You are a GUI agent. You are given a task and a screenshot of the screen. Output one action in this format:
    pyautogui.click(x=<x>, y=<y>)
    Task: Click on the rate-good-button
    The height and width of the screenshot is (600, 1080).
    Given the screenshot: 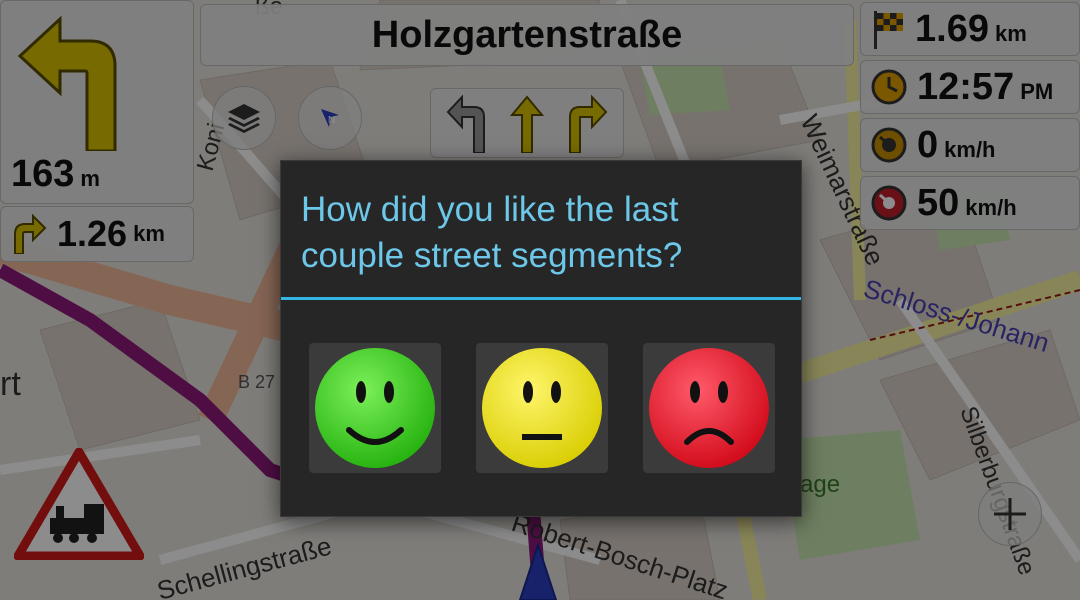 What is the action you would take?
    pyautogui.click(x=375, y=408)
    